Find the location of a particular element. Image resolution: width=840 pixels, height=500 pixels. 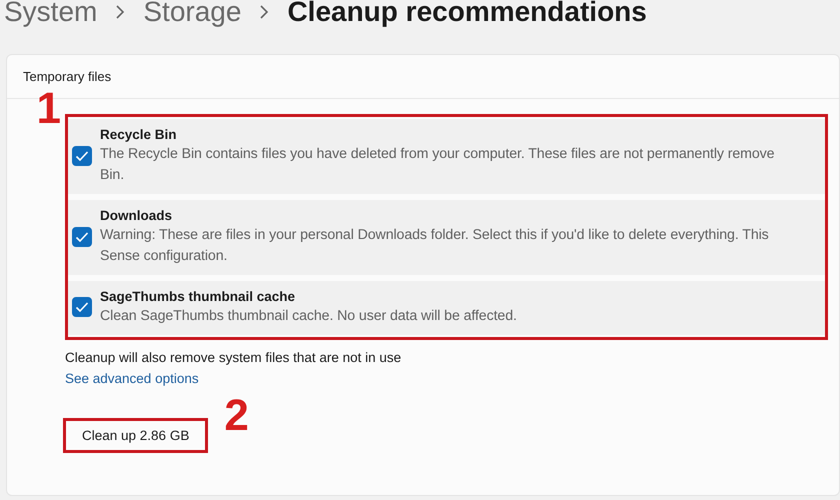

cleanup-item: Recycle Bin The Recycle Bin contains files you have deleted from your computer. These files are not permanently remove Bin. is located at coordinates (446, 156).